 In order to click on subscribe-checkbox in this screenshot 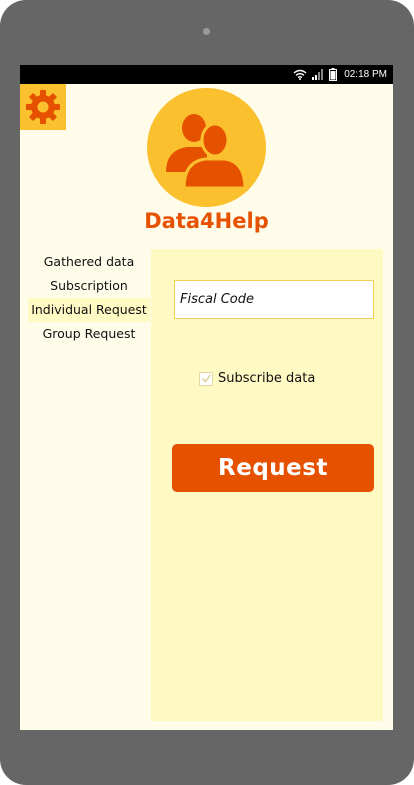, I will do `click(206, 378)`.